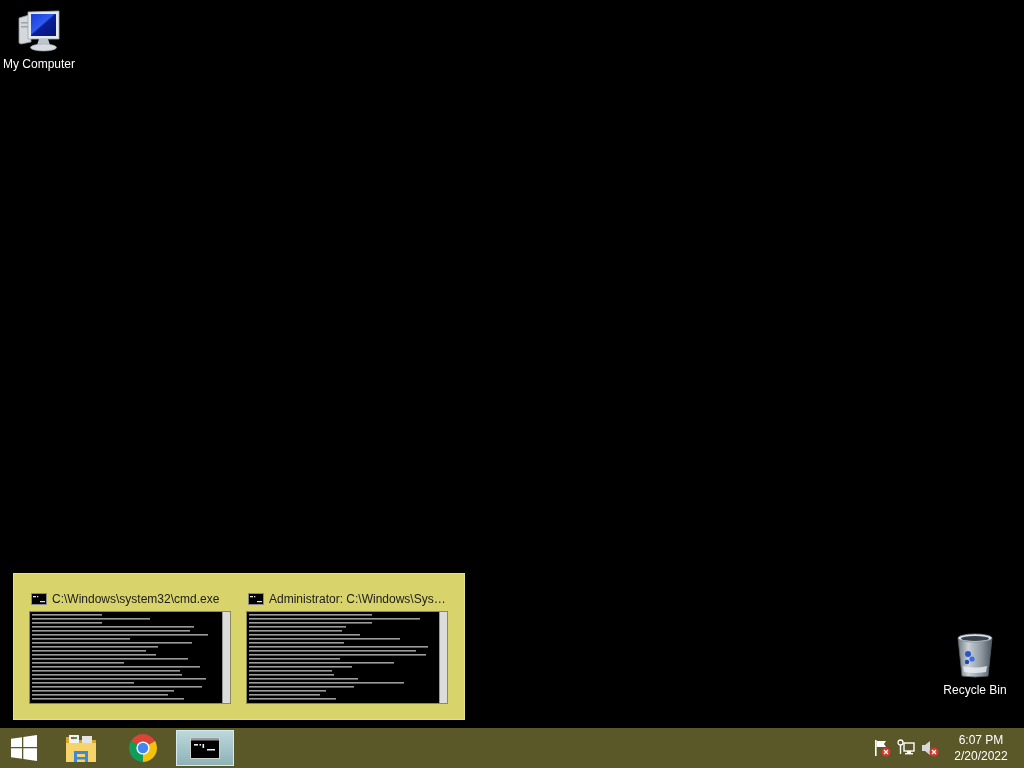 The height and width of the screenshot is (768, 1024). What do you see at coordinates (906, 748) in the screenshot?
I see `network-icon` at bounding box center [906, 748].